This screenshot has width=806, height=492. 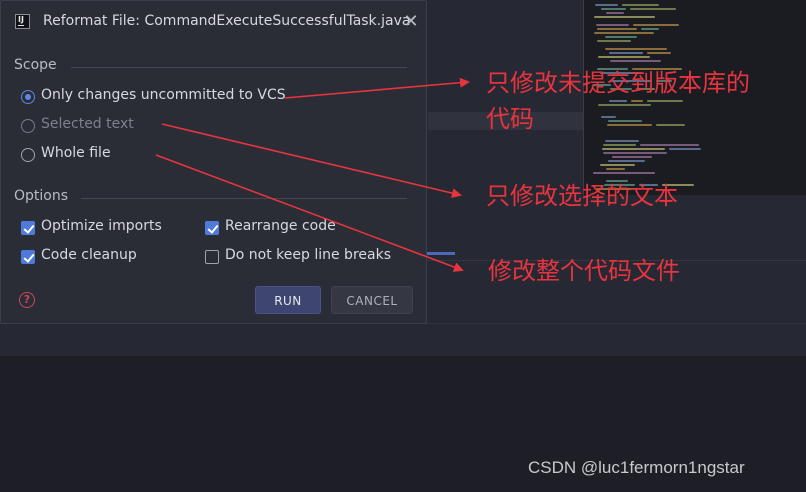 I want to click on radio-uncommitted-changes-label: Only changes uncommitted to VCS, so click(x=163, y=95).